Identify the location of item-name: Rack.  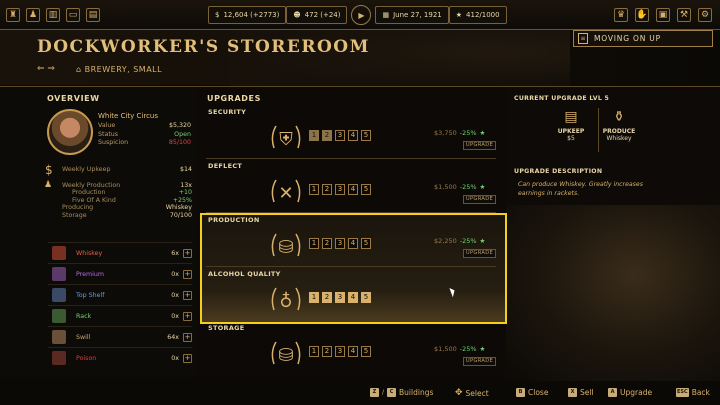
(84, 316).